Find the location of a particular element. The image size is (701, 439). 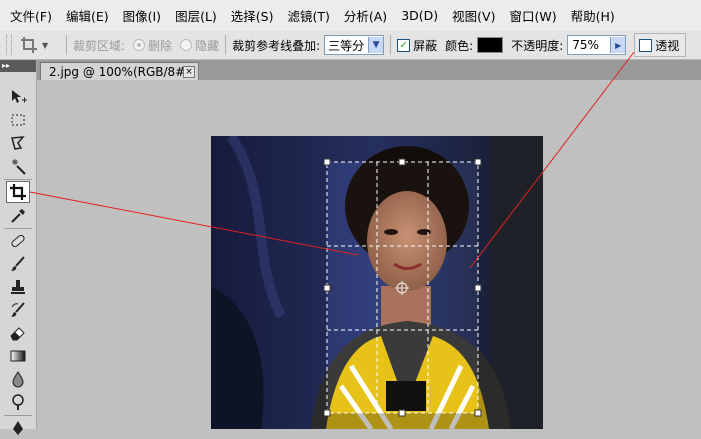

opacity-label: 不透明度: is located at coordinates (537, 45).